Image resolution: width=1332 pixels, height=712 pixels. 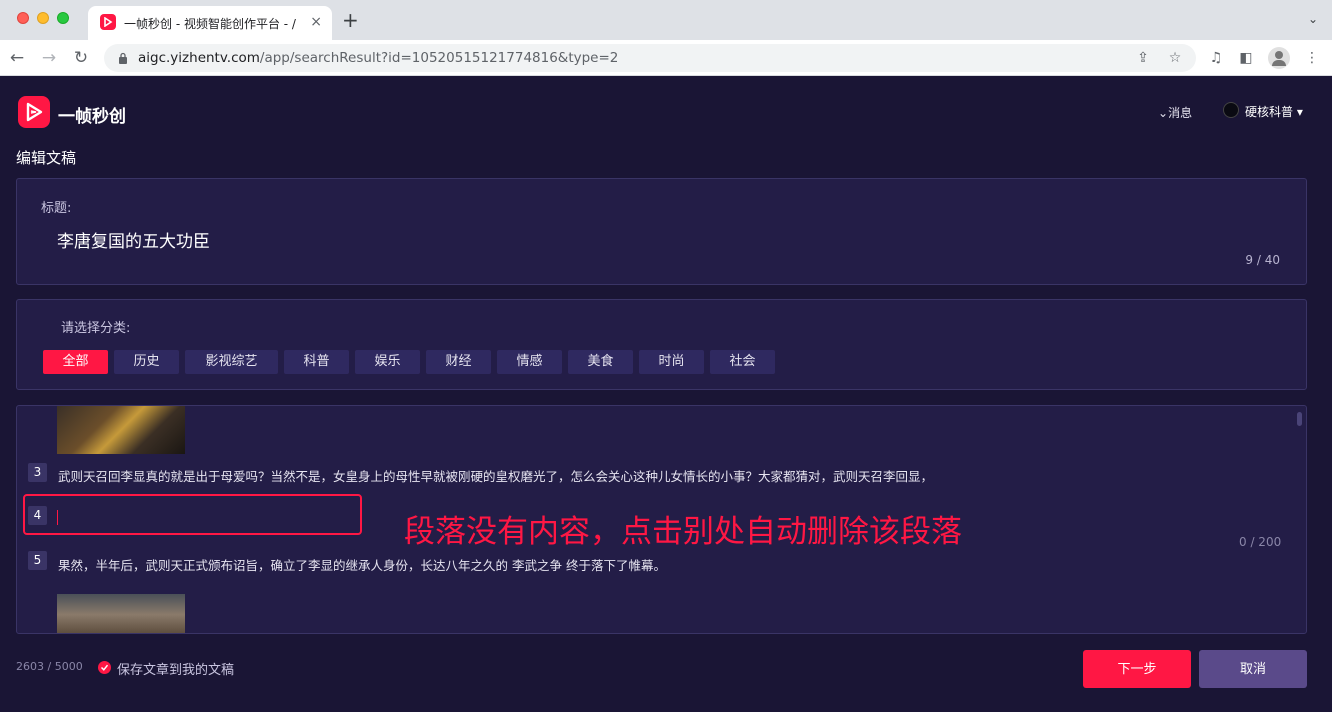 What do you see at coordinates (1269, 112) in the screenshot?
I see `user-name: 硬核科普` at bounding box center [1269, 112].